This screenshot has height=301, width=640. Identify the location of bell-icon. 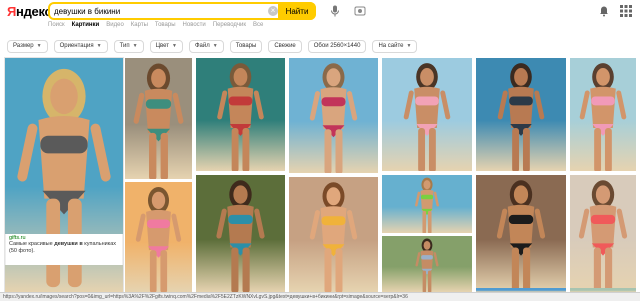
(604, 10).